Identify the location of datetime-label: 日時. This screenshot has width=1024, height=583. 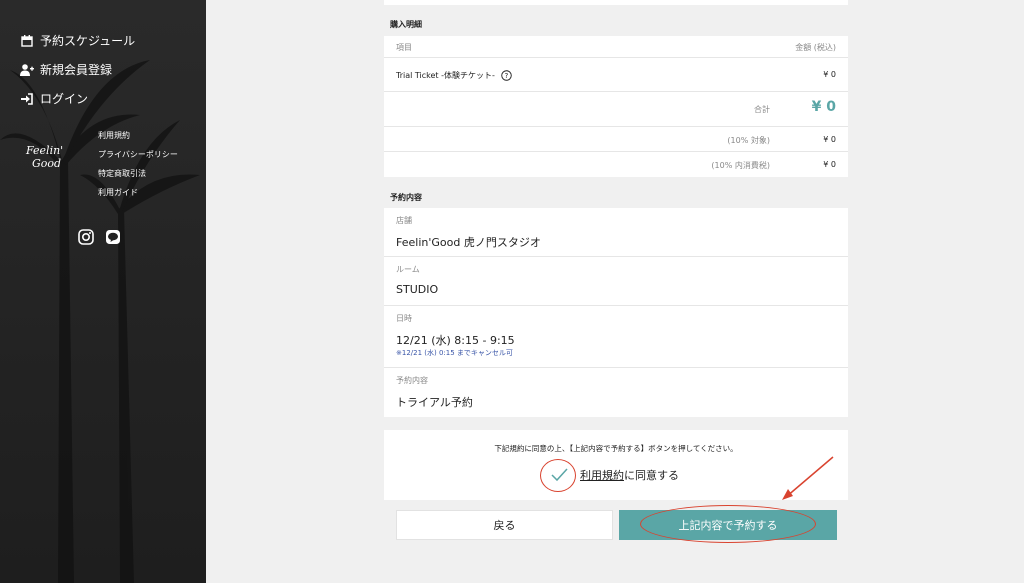
(404, 318).